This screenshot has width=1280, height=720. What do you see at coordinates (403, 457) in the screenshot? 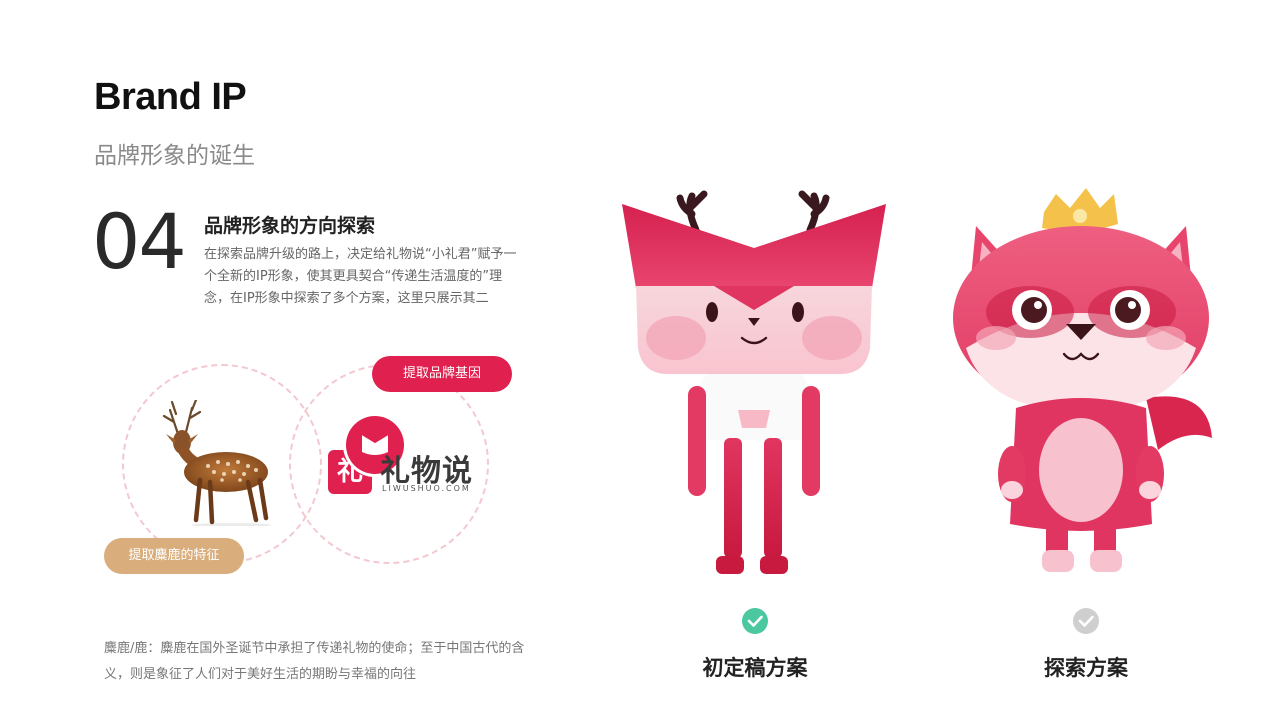
I see `brand-logo: 礼 礼物说 LIWUSHUO.COM` at bounding box center [403, 457].